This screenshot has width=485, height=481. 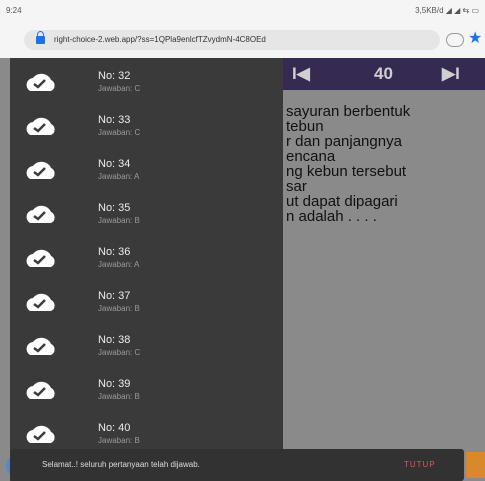 What do you see at coordinates (146, 348) in the screenshot?
I see `answer-list-item: No: 38 Jawaban: C` at bounding box center [146, 348].